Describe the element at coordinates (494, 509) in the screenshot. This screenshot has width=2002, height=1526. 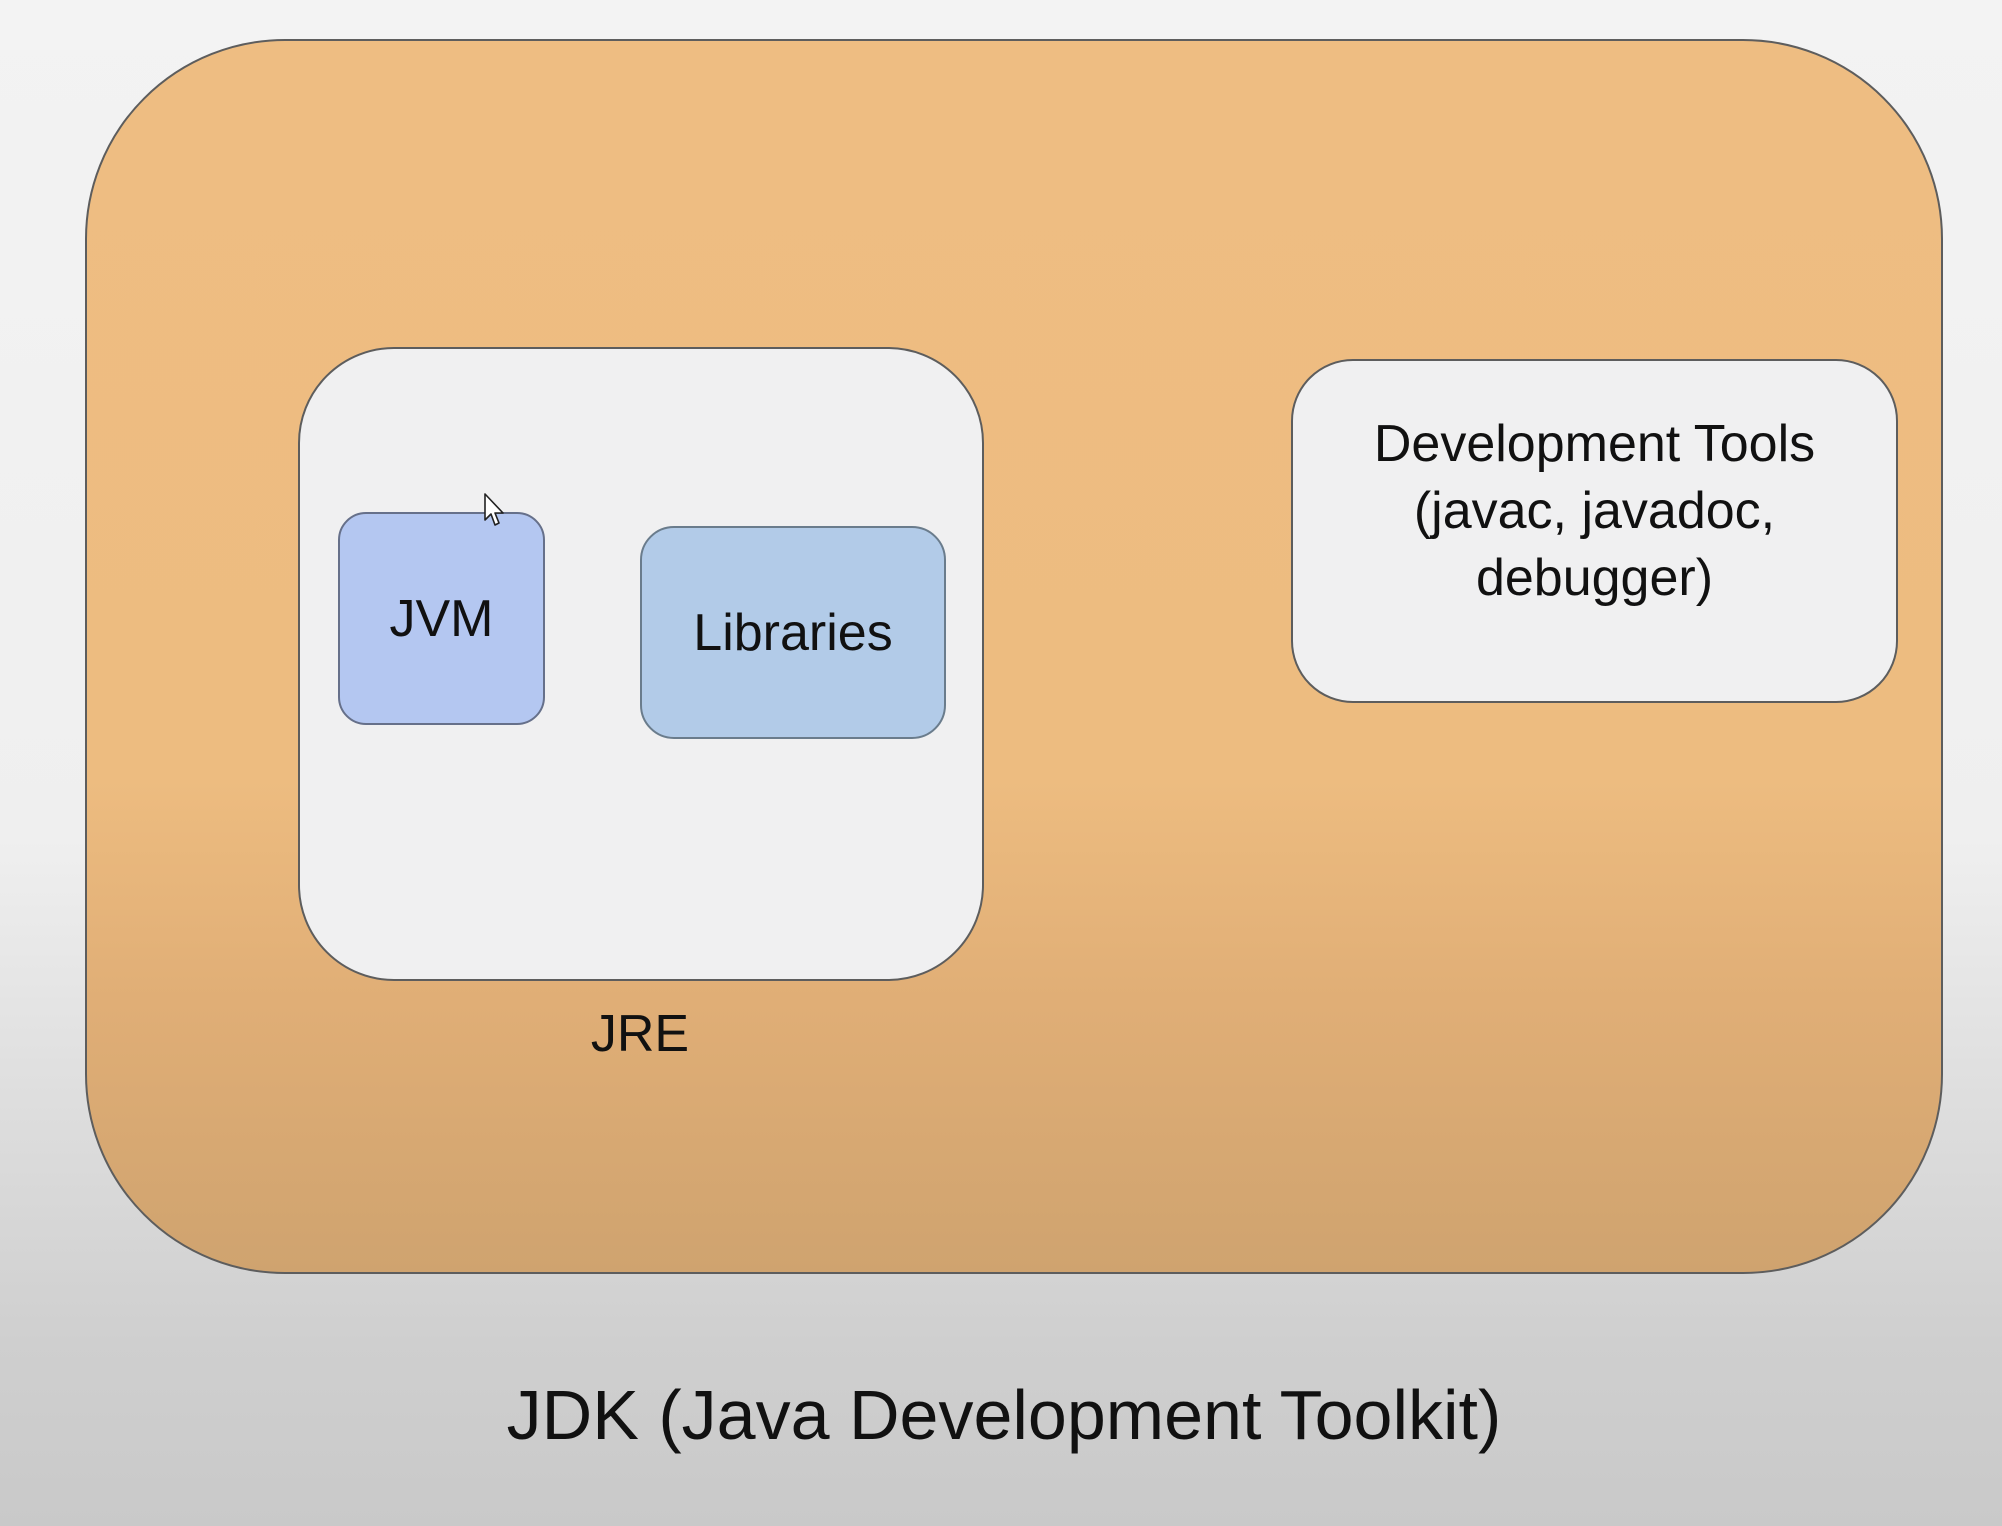
I see `mouse-pointer-icon` at that location.